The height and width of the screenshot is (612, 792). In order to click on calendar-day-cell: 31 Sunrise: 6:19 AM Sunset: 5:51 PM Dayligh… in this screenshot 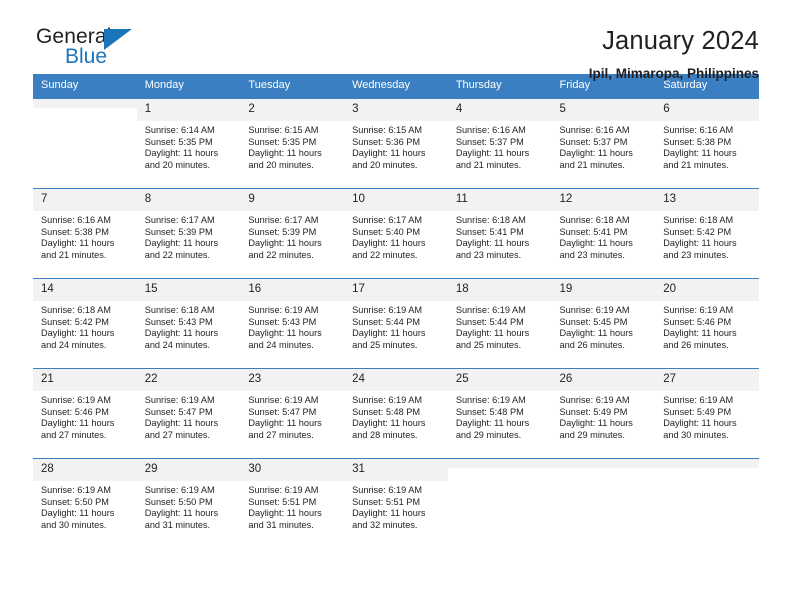, I will do `click(396, 503)`.